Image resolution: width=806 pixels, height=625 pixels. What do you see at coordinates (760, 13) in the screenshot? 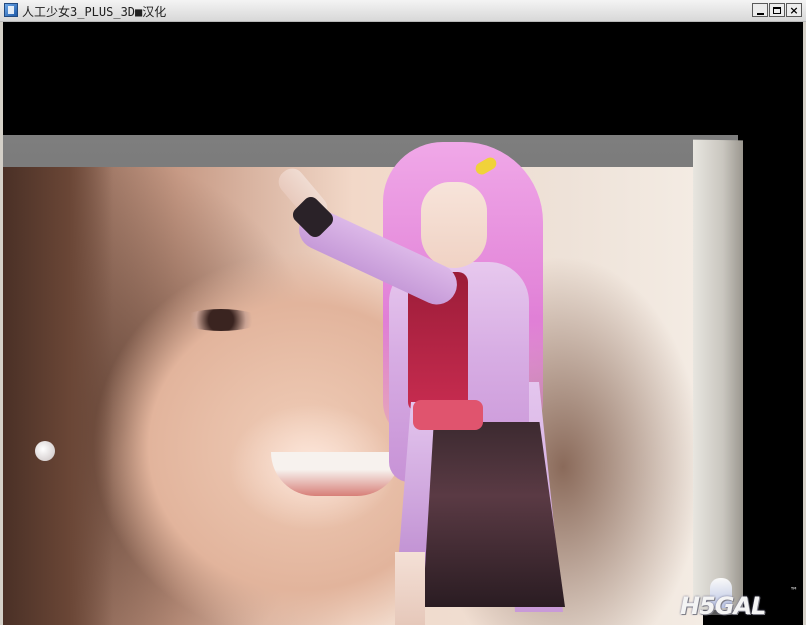
I see `minimize-icon` at bounding box center [760, 13].